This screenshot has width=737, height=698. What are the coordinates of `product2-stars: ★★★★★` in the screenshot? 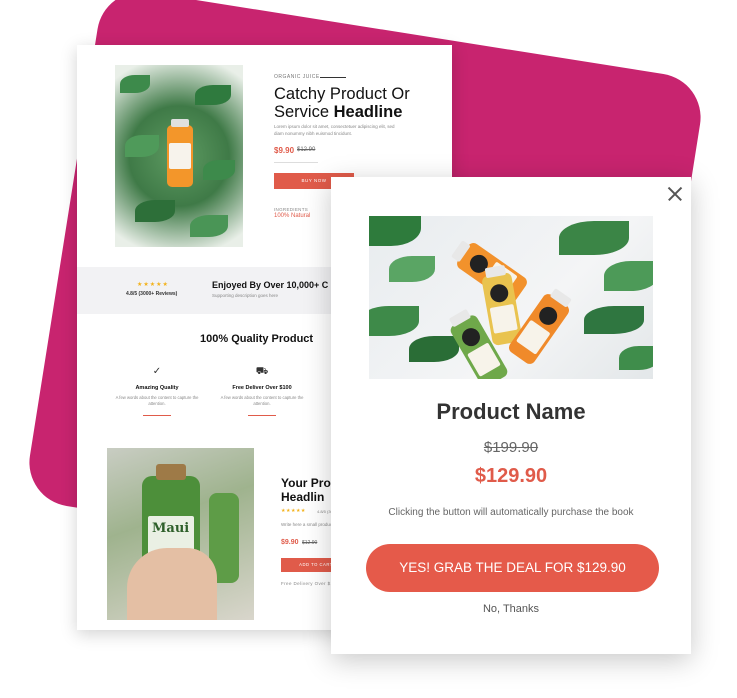 It's located at (293, 511).